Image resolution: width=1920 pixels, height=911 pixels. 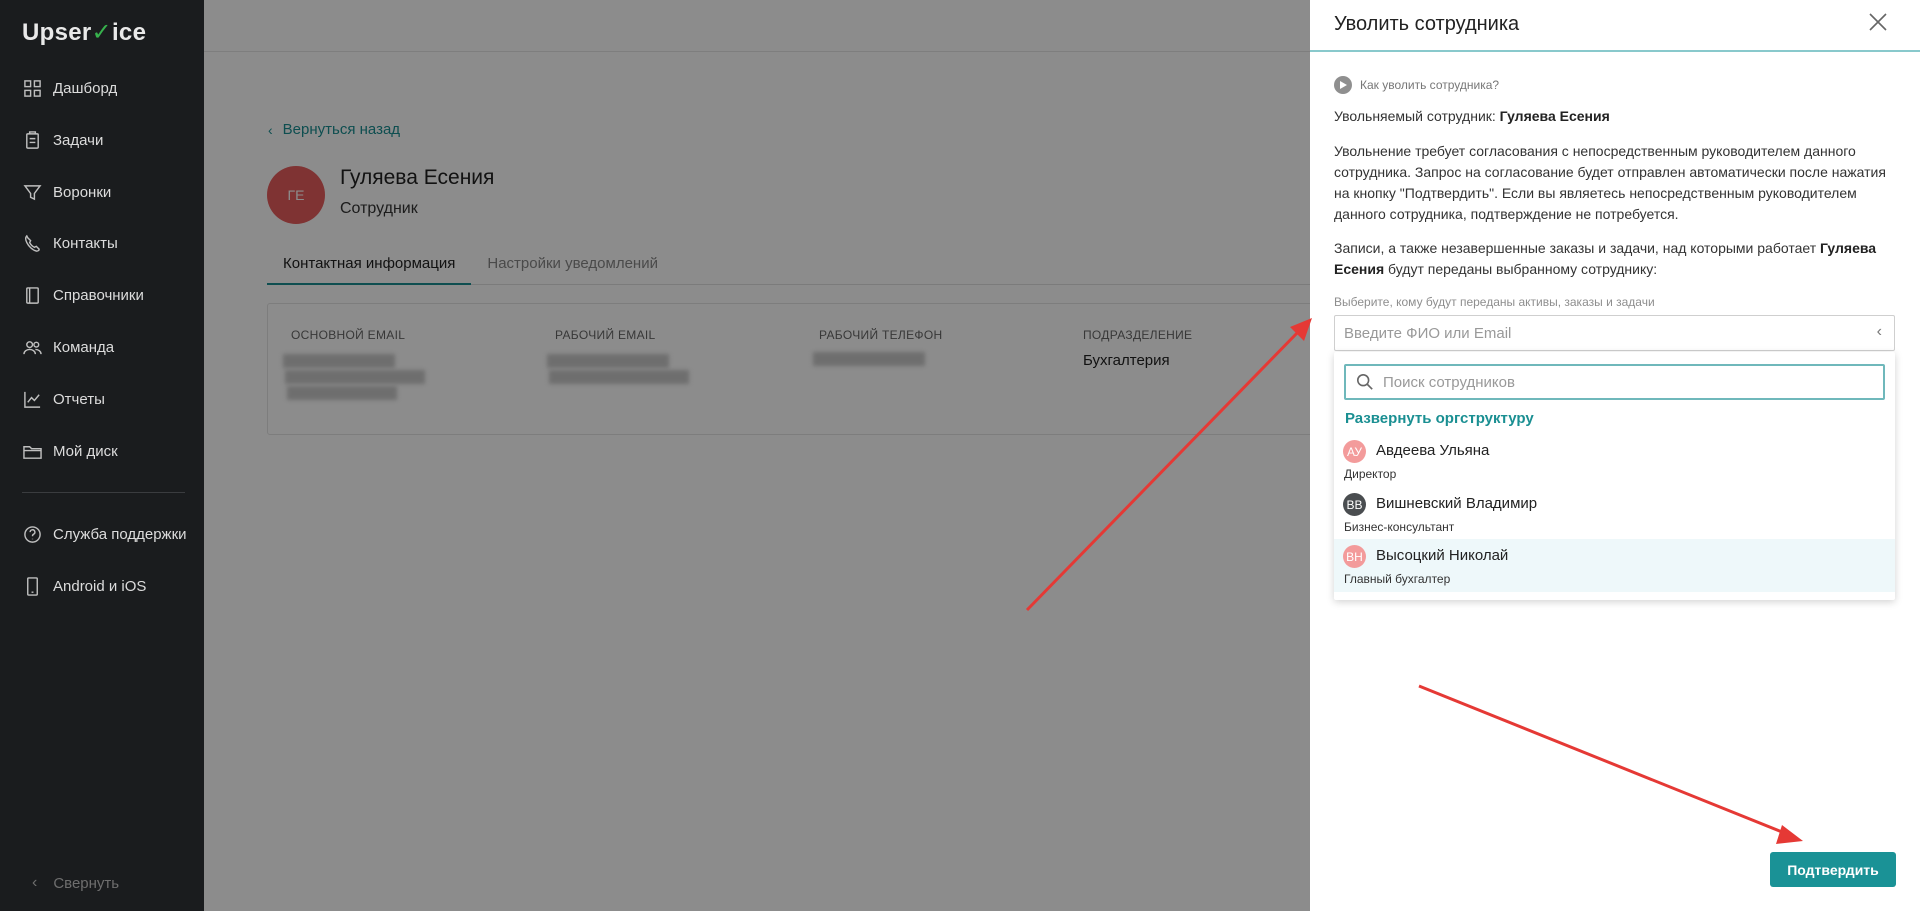 I want to click on sidebar-item-label: Контакты, so click(x=85, y=243).